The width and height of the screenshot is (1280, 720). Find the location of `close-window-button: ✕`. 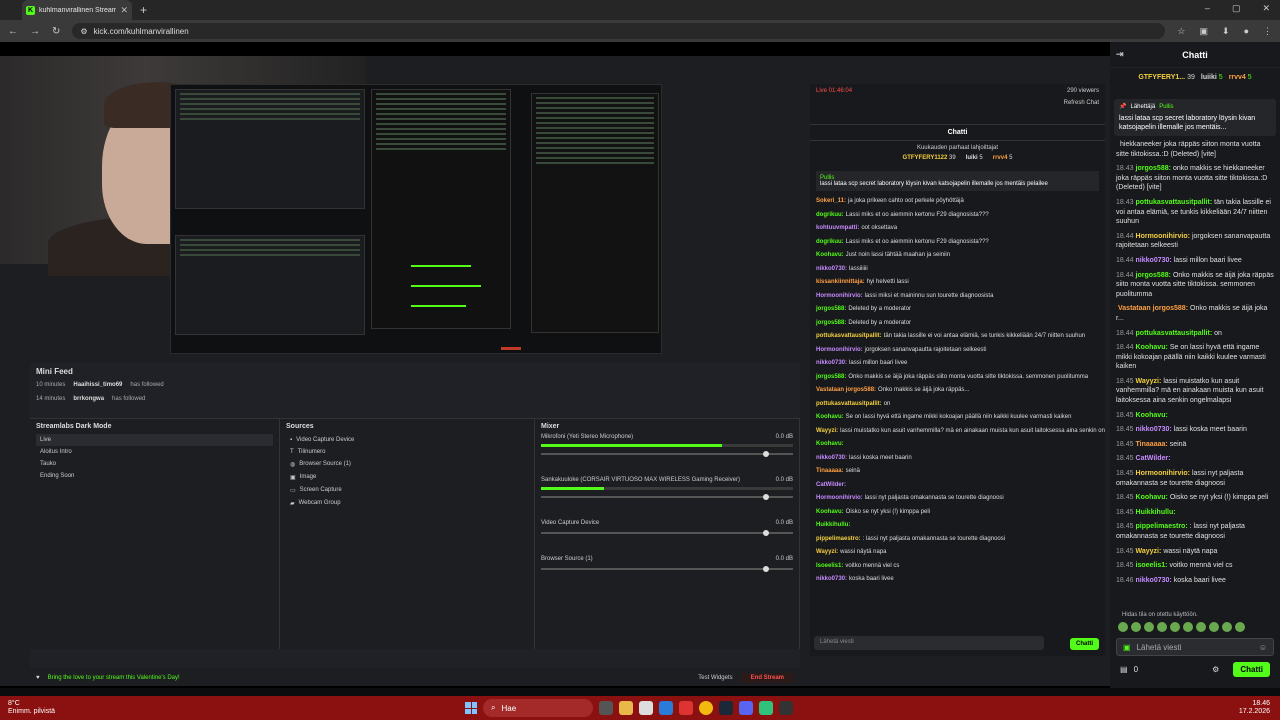

close-window-button: ✕ is located at coordinates (1266, 8).